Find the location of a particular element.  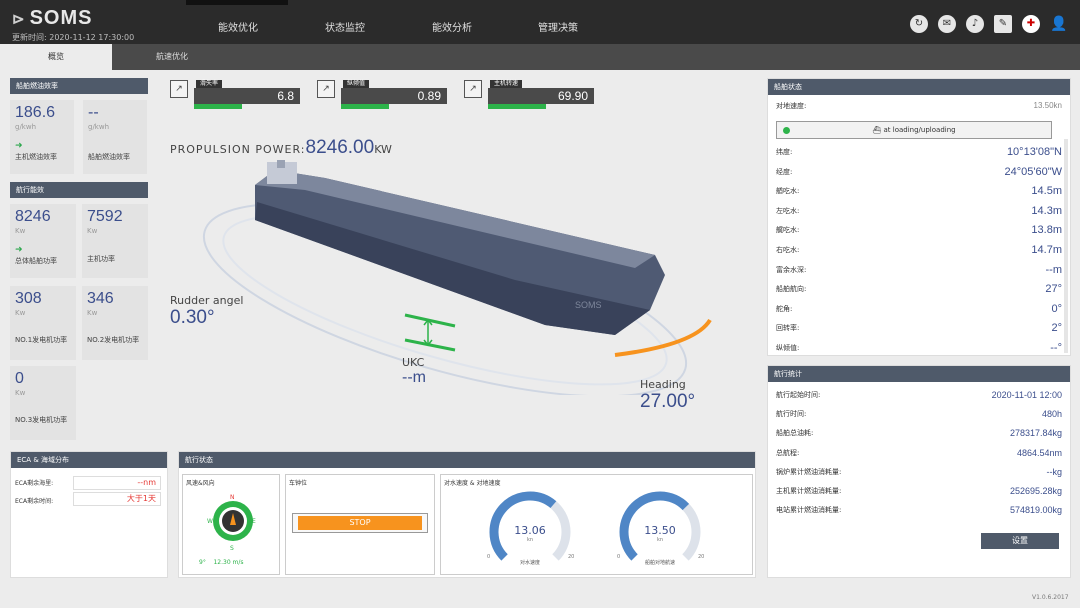

eca-miles-label: ECA剩余海里: is located at coordinates (34, 483).